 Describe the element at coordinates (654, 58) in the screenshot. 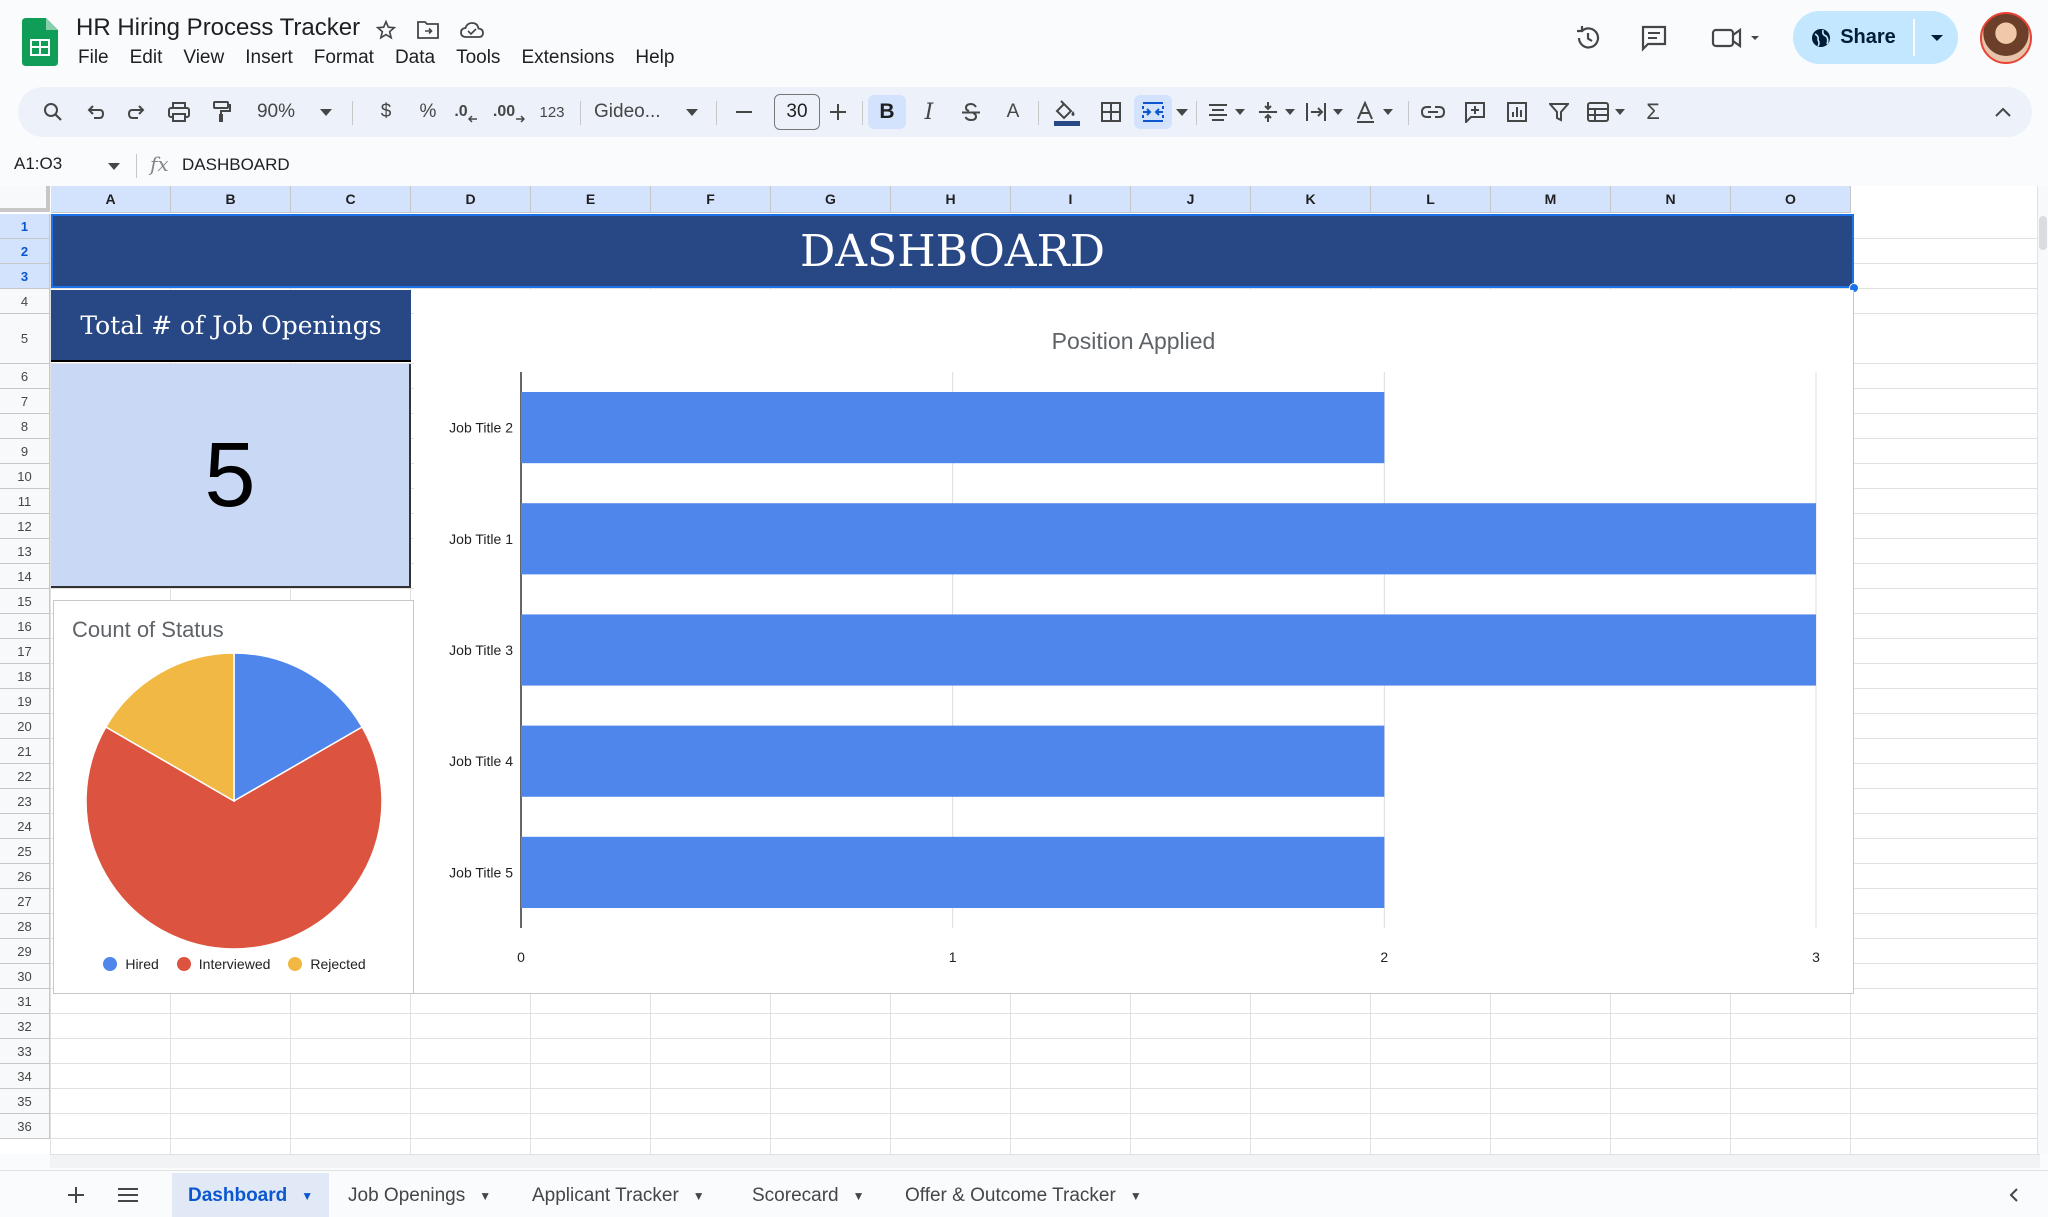

I see `menu-help: Help` at that location.